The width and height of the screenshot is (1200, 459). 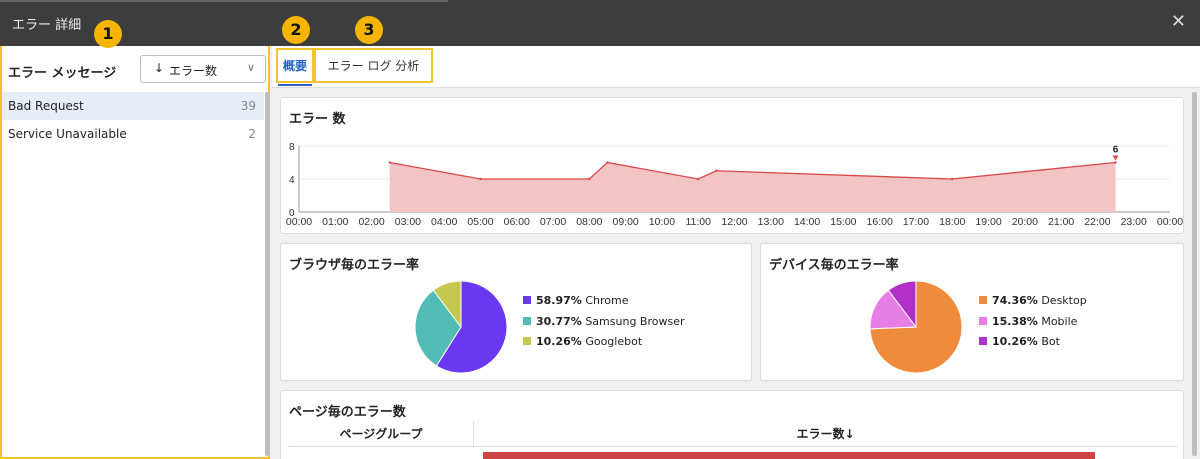 I want to click on legend-percent: 30.77%, so click(x=559, y=321).